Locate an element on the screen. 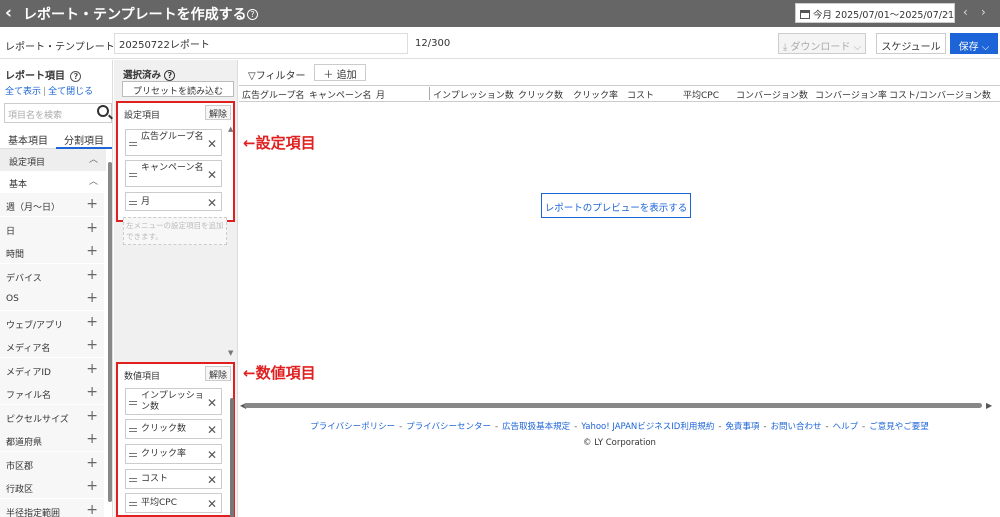 The image size is (1000, 517). footer-link: 広告取扱基本規定 is located at coordinates (536, 427).